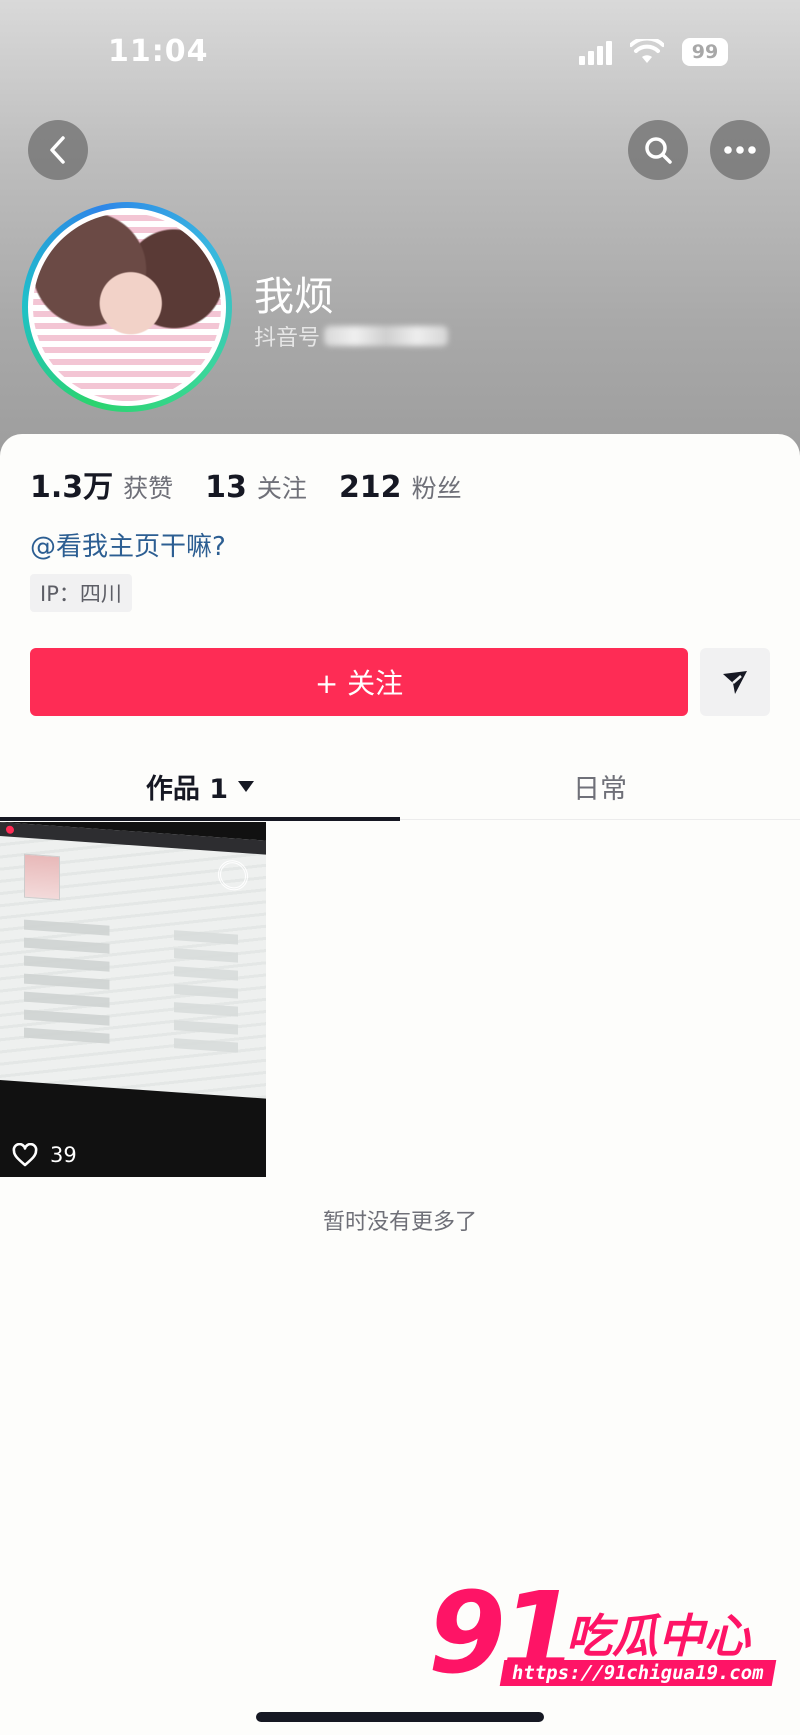  I want to click on more-button, so click(740, 150).